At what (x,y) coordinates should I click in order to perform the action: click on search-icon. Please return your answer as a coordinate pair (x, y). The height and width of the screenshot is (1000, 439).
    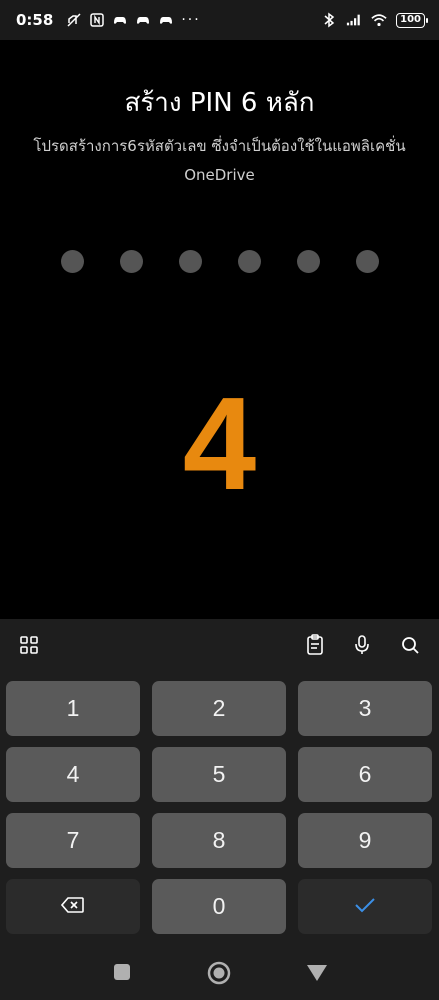
    Looking at the image, I should click on (410, 645).